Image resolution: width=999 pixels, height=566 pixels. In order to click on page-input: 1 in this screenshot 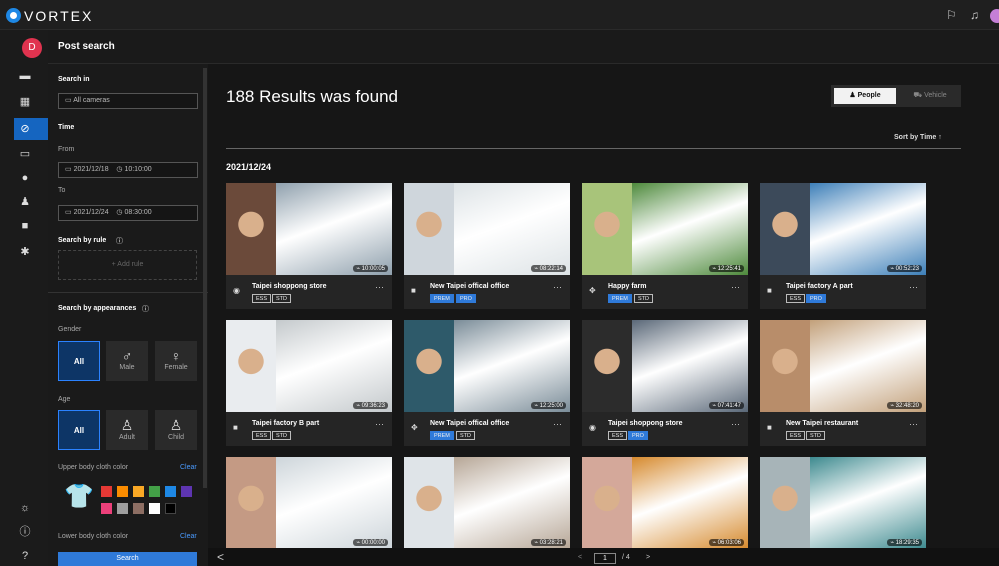, I will do `click(605, 558)`.